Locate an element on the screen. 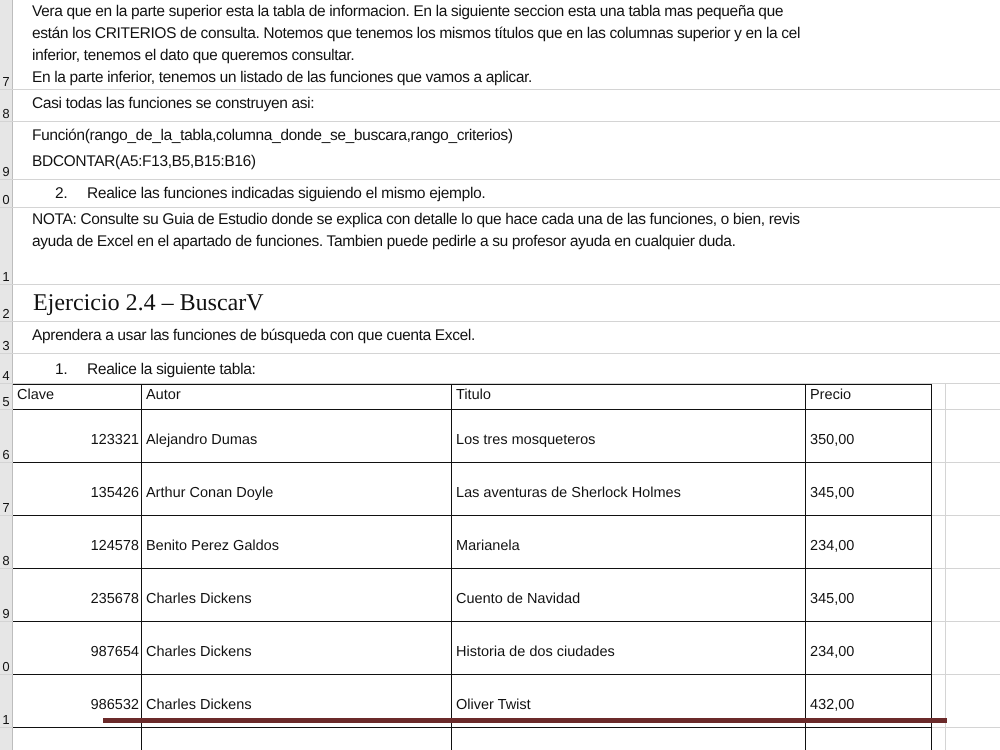  table-cell: 235678 is located at coordinates (77, 595).